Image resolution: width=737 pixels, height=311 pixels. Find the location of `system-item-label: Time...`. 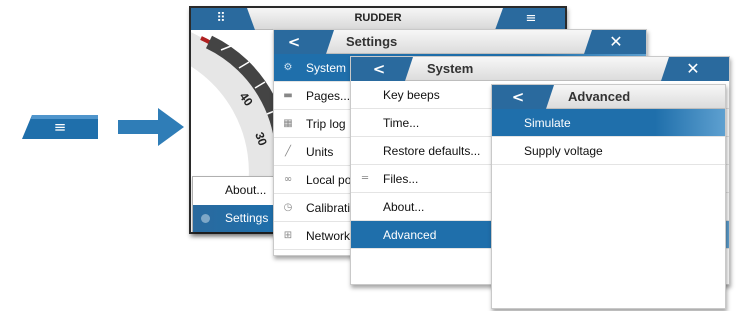

system-item-label: Time... is located at coordinates (401, 123).